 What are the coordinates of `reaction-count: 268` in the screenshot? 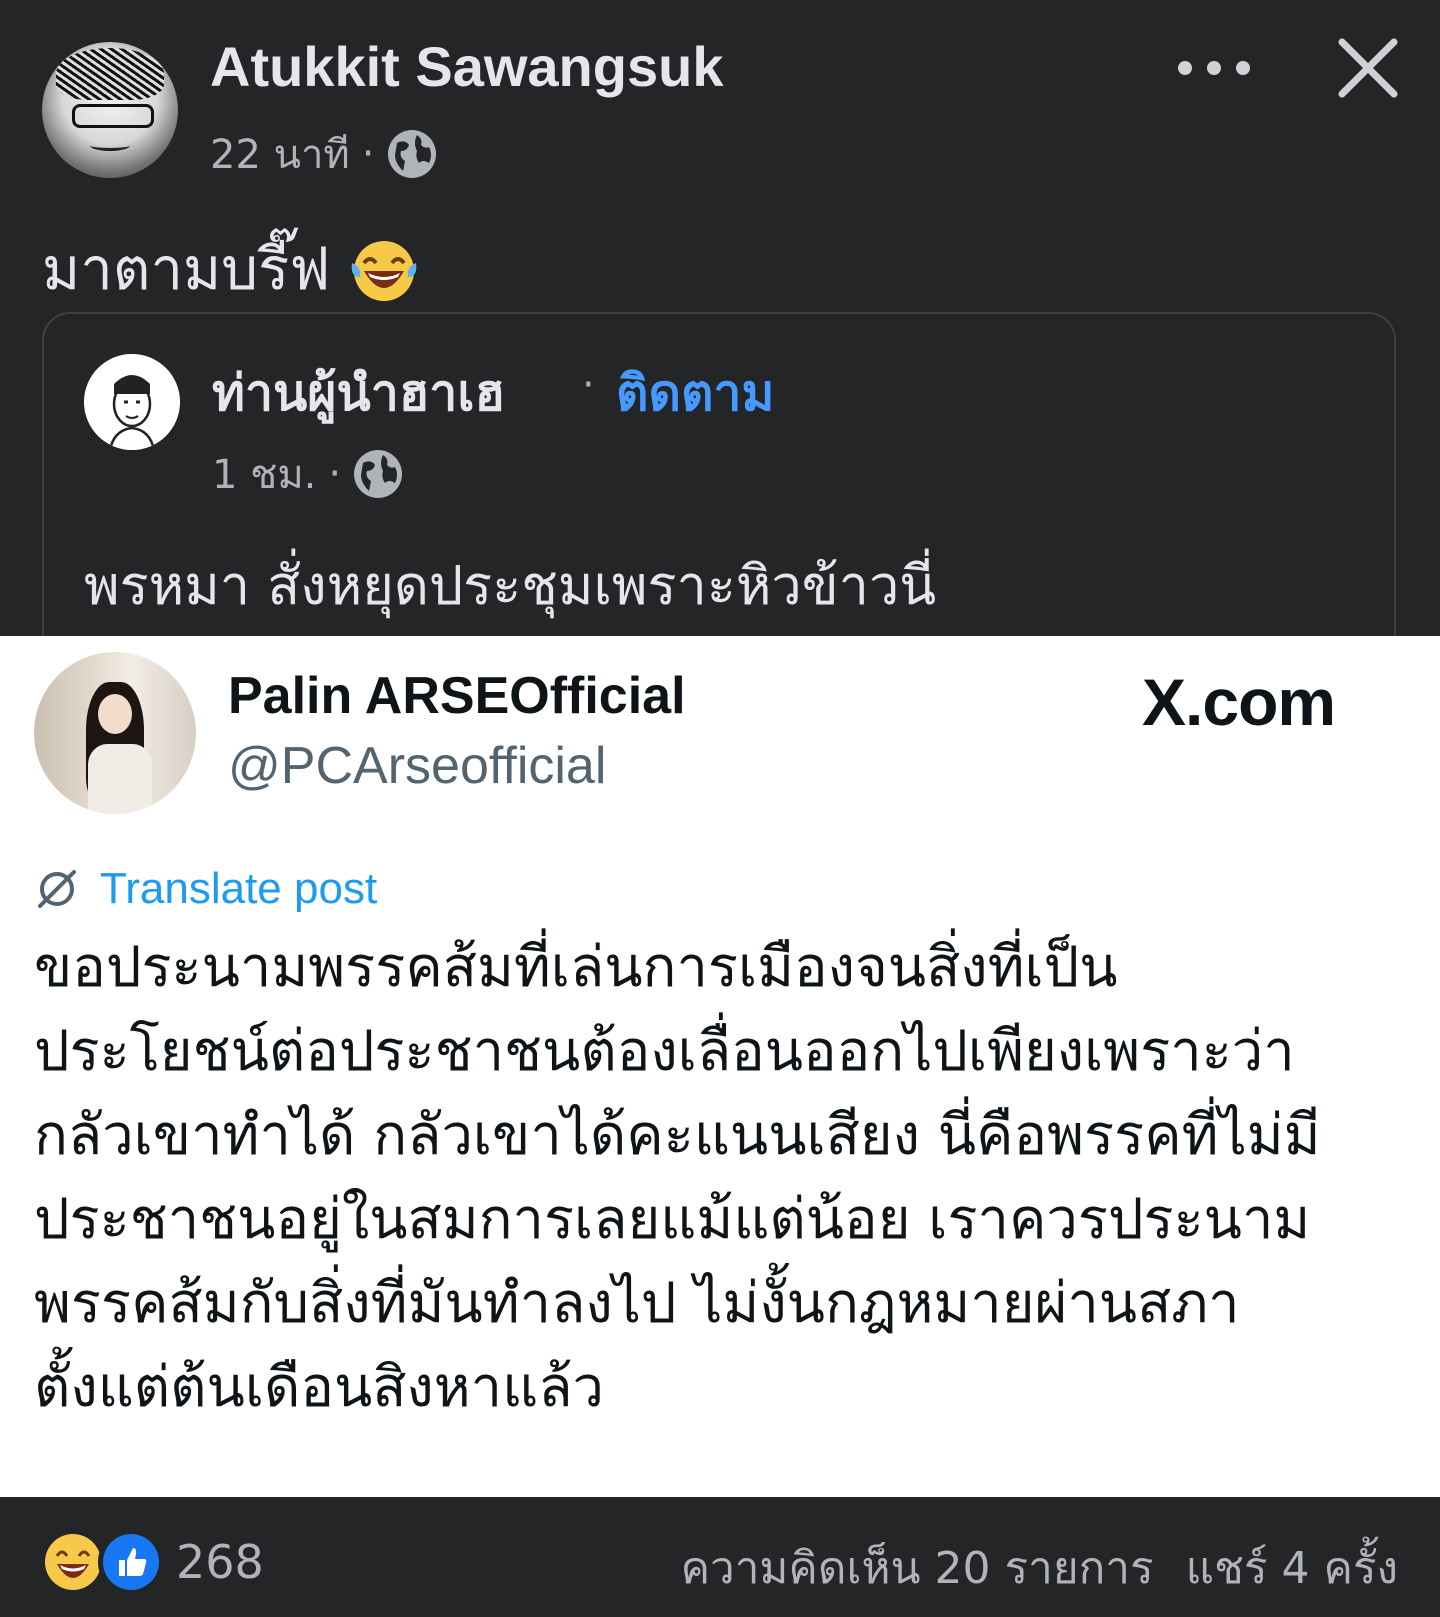 It's located at (220, 1562).